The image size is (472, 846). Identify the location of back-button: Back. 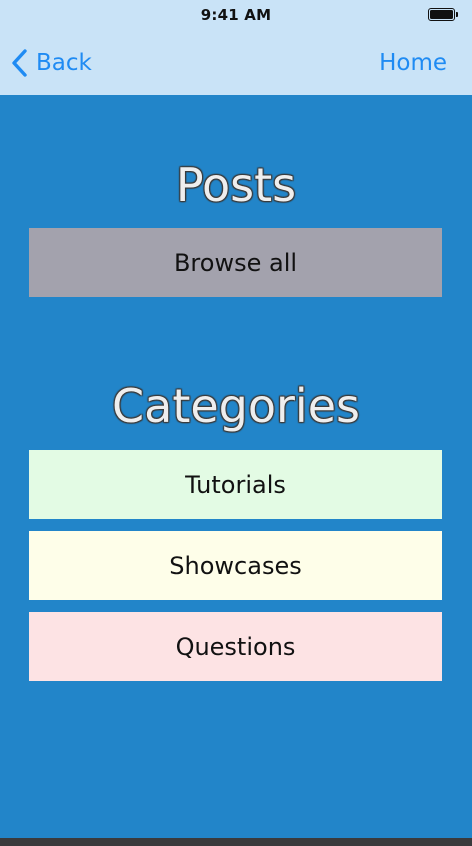
(51, 63).